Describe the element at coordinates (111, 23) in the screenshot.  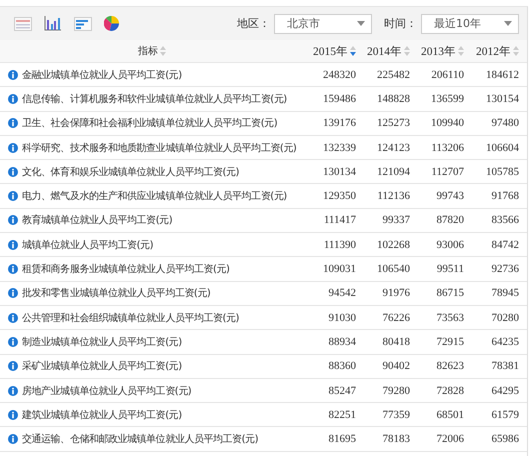
I see `pie-chart-icon` at that location.